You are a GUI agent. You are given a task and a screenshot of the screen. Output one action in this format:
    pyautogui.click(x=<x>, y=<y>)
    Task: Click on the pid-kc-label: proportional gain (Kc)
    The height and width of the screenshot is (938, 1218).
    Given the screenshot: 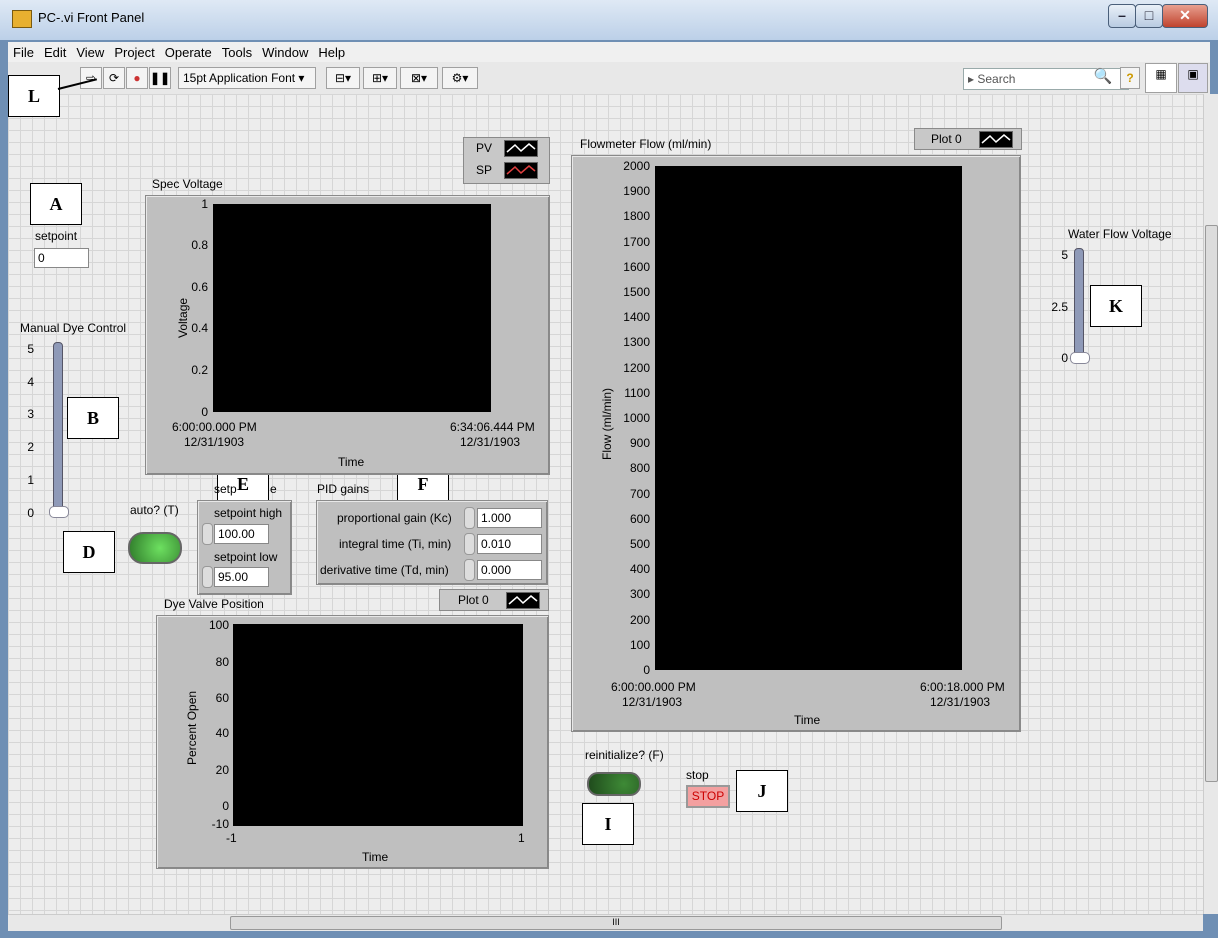 What is the action you would take?
    pyautogui.click(x=394, y=518)
    